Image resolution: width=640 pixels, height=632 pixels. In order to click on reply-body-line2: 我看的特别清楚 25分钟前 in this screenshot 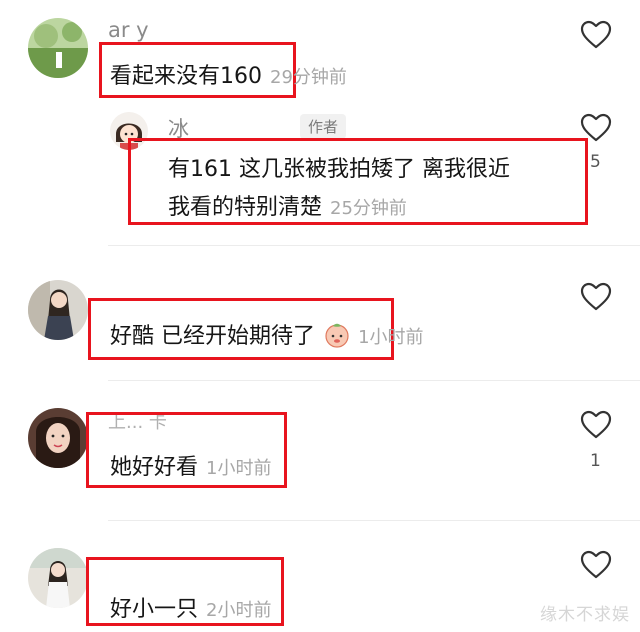, I will do `click(287, 205)`.